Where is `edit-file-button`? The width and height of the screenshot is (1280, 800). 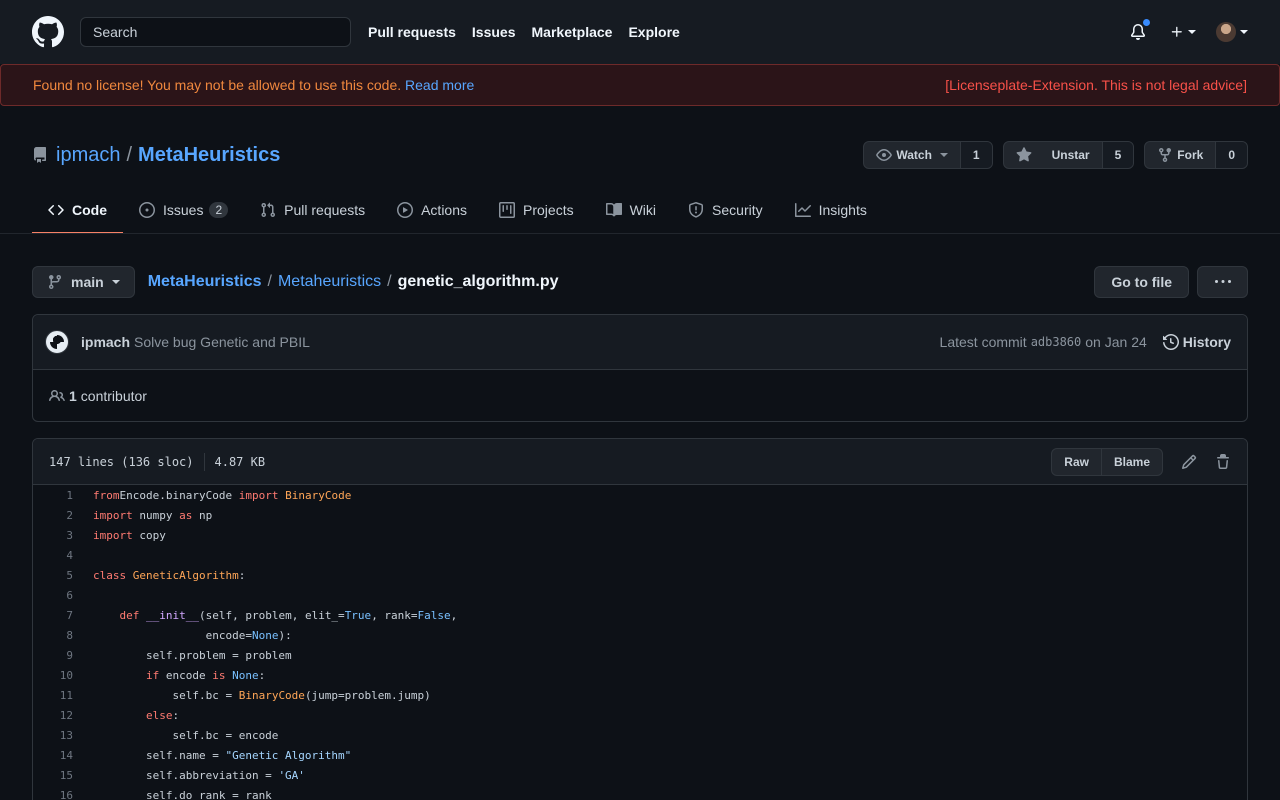
edit-file-button is located at coordinates (1189, 462).